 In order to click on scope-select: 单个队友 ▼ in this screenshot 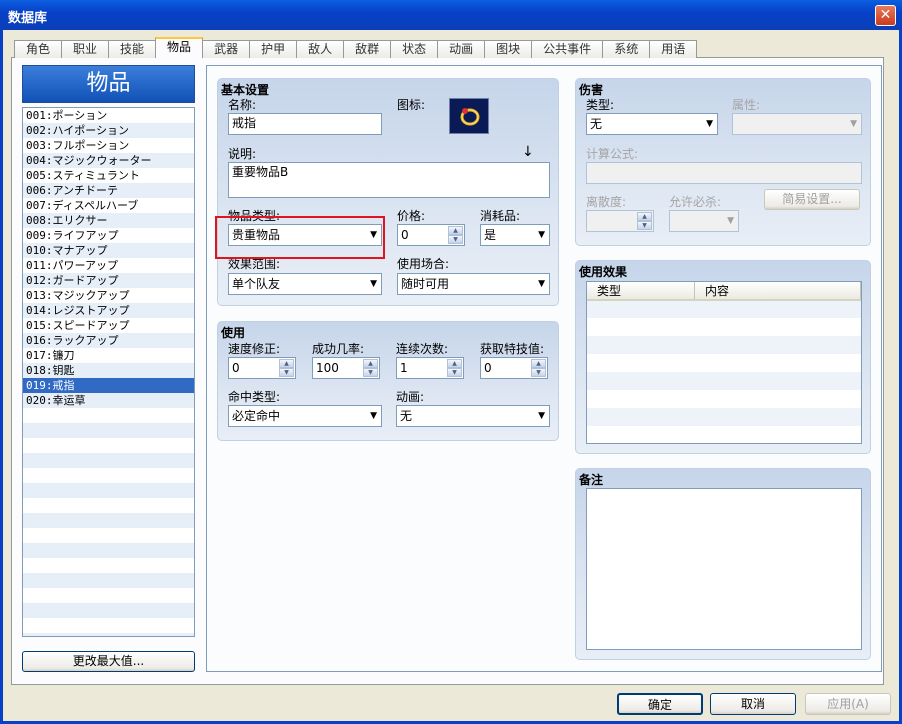, I will do `click(305, 284)`.